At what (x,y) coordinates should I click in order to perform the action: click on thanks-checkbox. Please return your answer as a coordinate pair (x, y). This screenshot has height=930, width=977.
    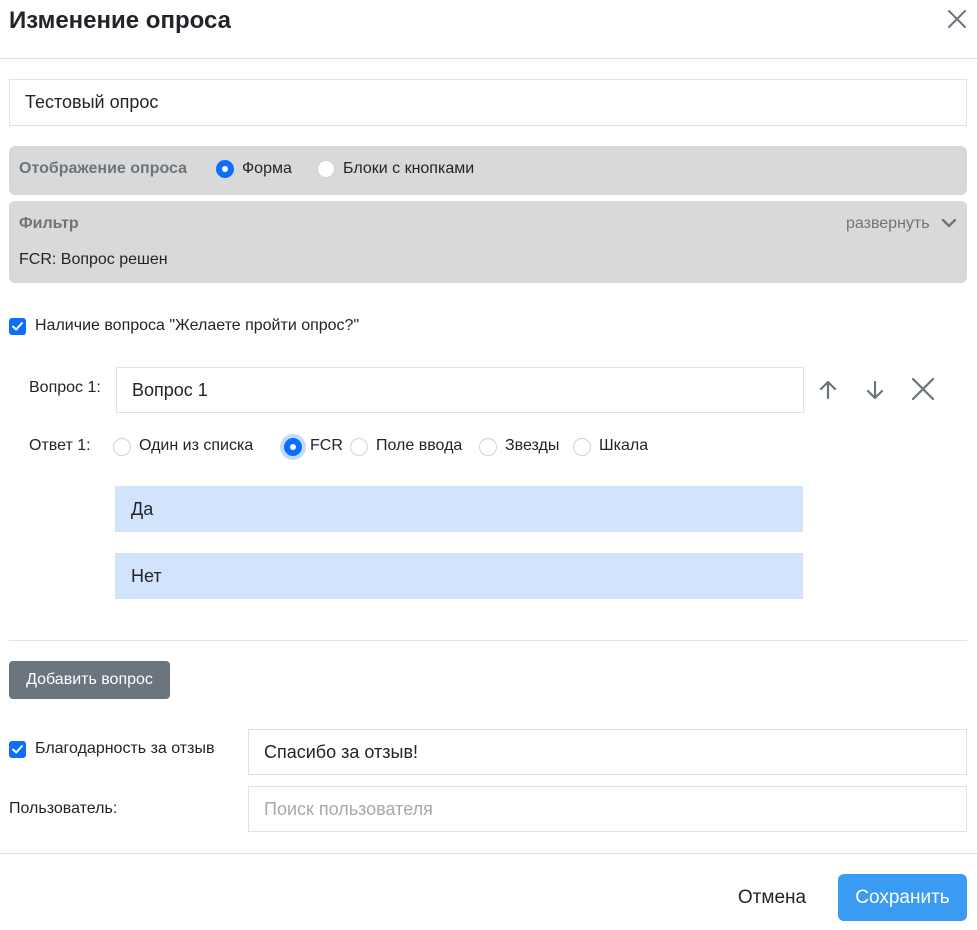
    Looking at the image, I should click on (17, 749).